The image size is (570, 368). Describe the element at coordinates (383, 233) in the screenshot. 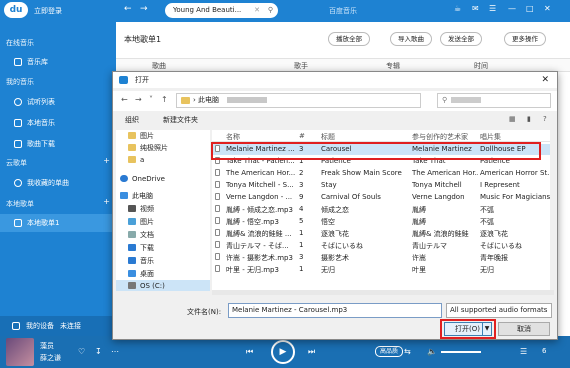

I see `file-row: 胤縛& 流浪的鲑鲑 ... 1 逐浪飞花 胤縛& 流浪的鲑鲑 逐浪飞花` at that location.